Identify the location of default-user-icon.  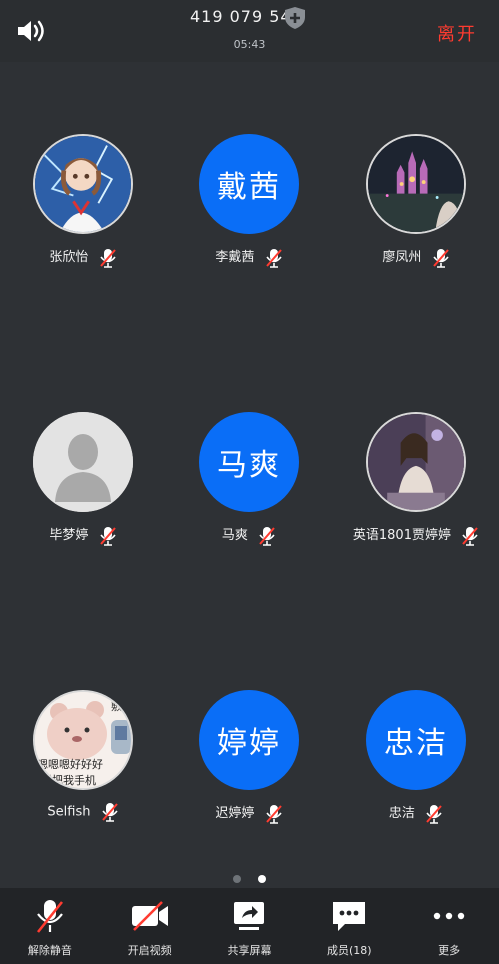
(83, 462).